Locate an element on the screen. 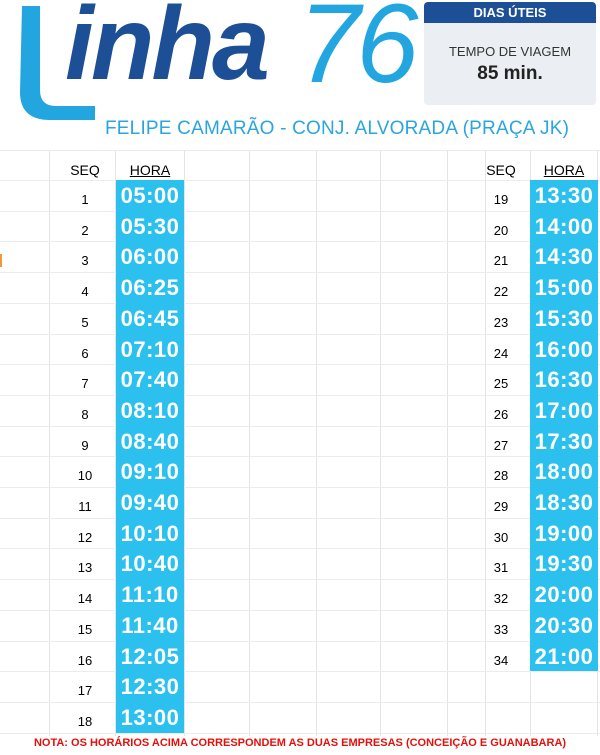  service-days-label: DIAS ÚTEIS is located at coordinates (510, 12).